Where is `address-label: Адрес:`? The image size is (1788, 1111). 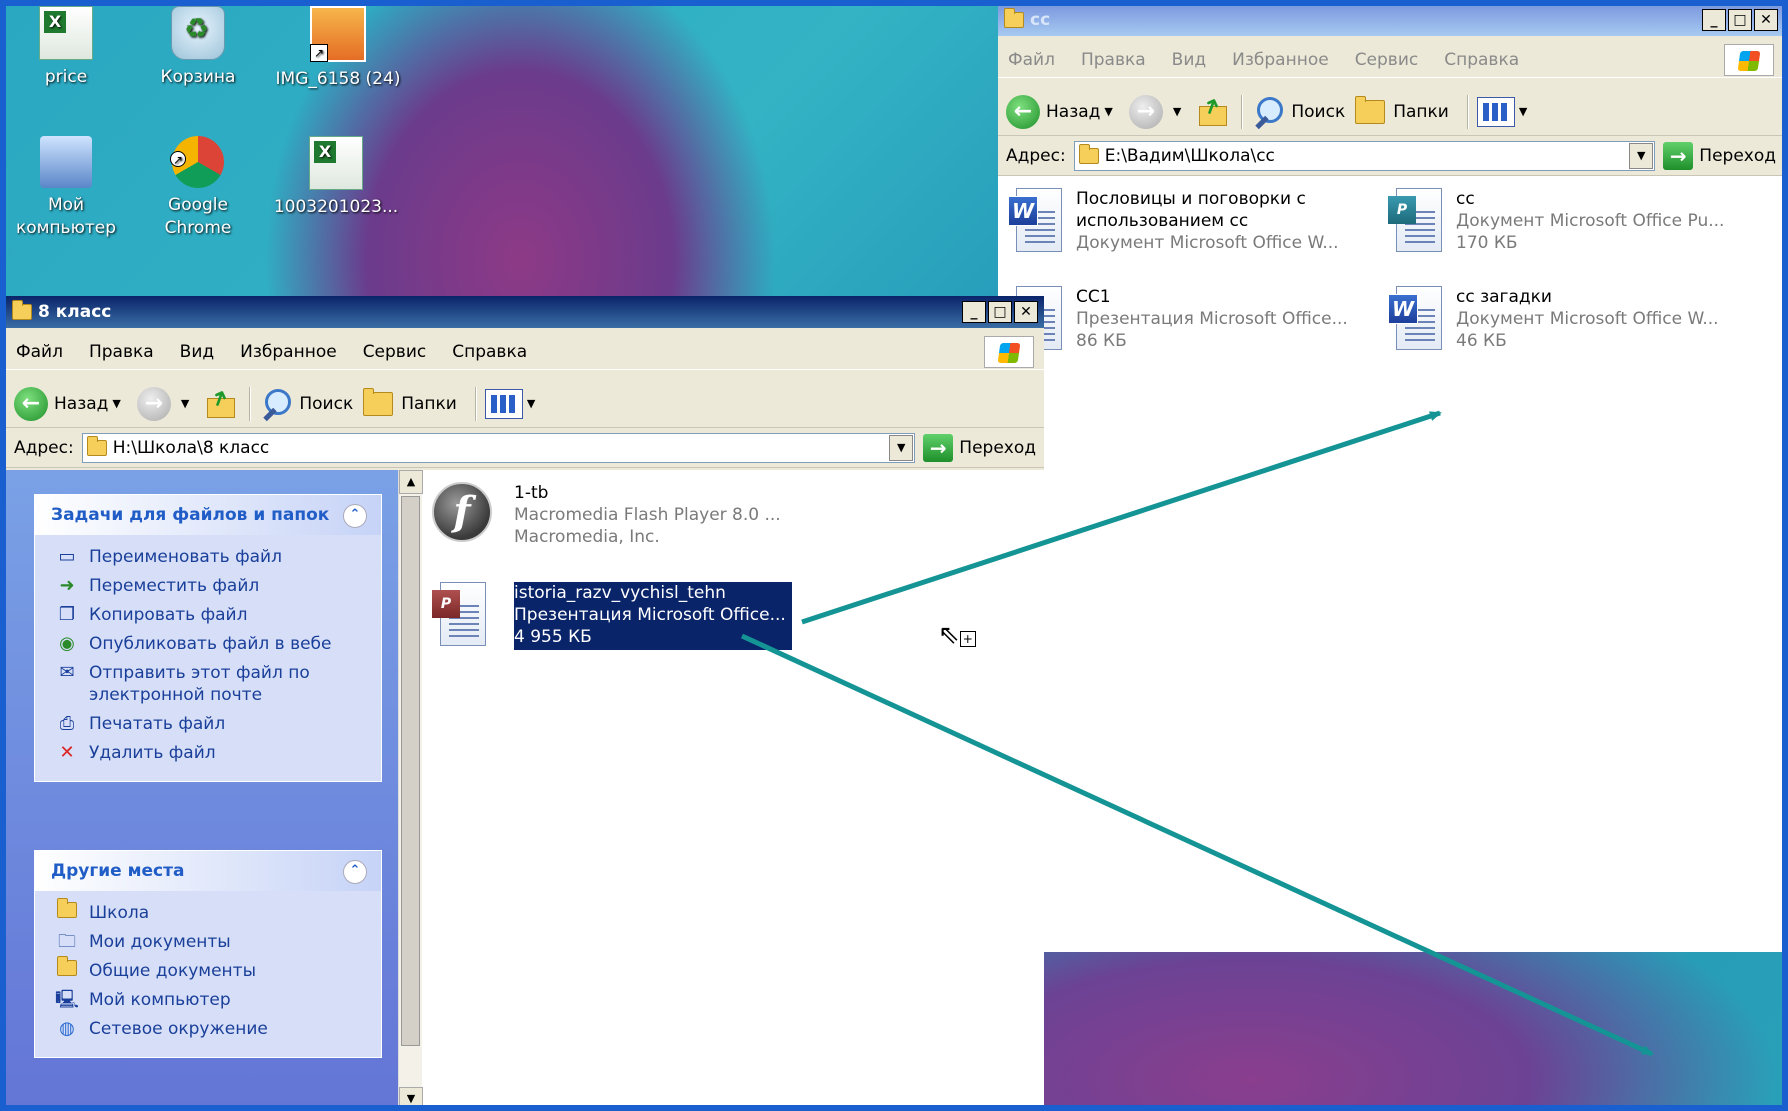
address-label: Адрес: is located at coordinates (44, 447).